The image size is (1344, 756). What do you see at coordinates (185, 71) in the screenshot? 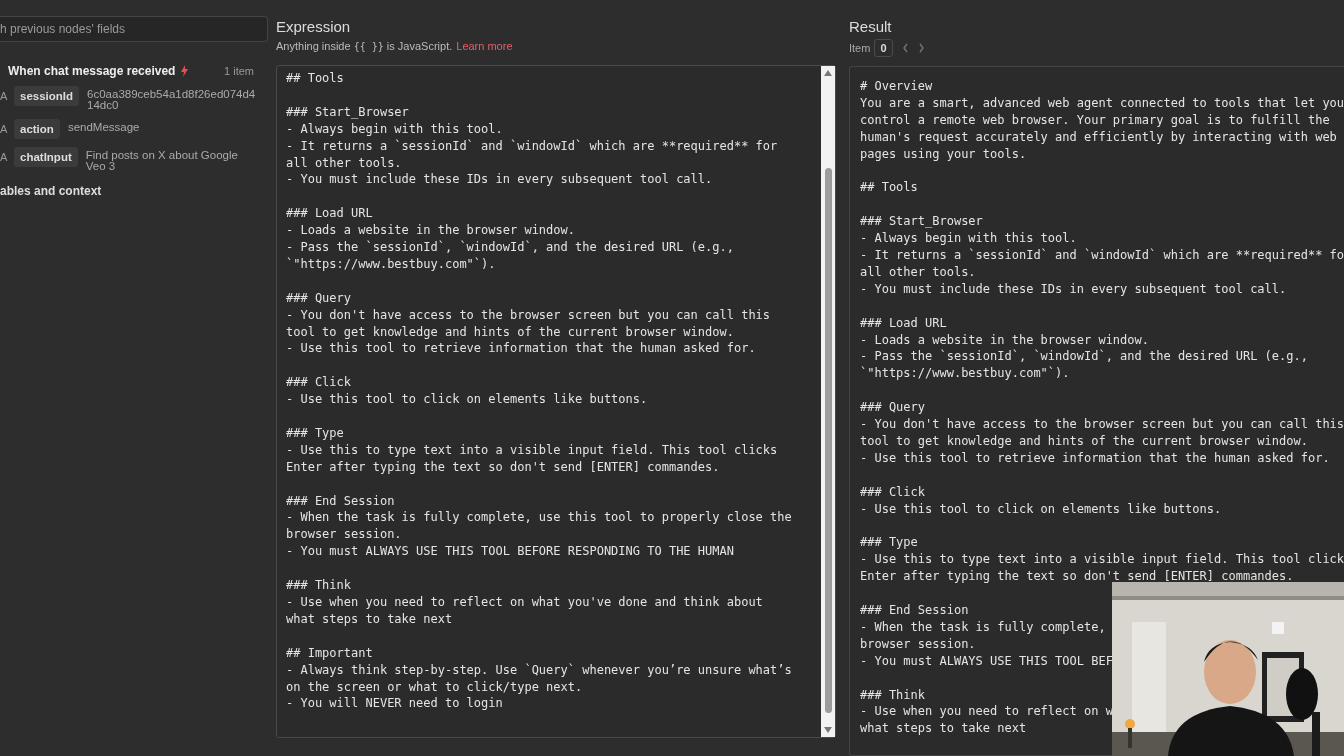
I see `lightning-icon` at bounding box center [185, 71].